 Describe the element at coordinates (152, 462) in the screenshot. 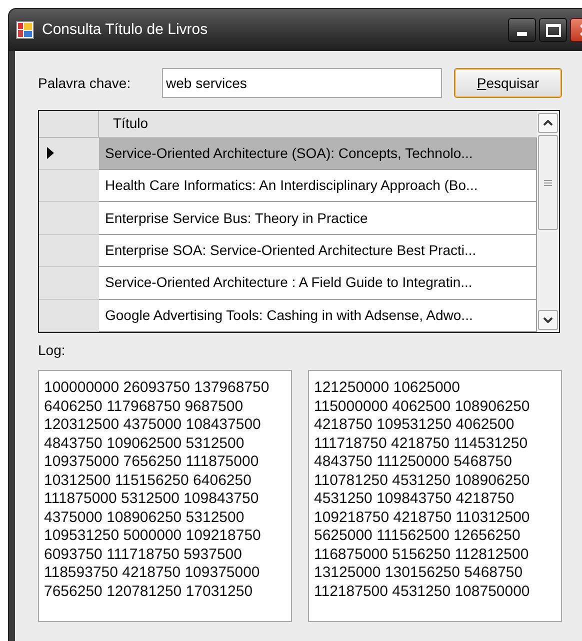

I see `log-line: 109375000 7656250 111875000` at that location.